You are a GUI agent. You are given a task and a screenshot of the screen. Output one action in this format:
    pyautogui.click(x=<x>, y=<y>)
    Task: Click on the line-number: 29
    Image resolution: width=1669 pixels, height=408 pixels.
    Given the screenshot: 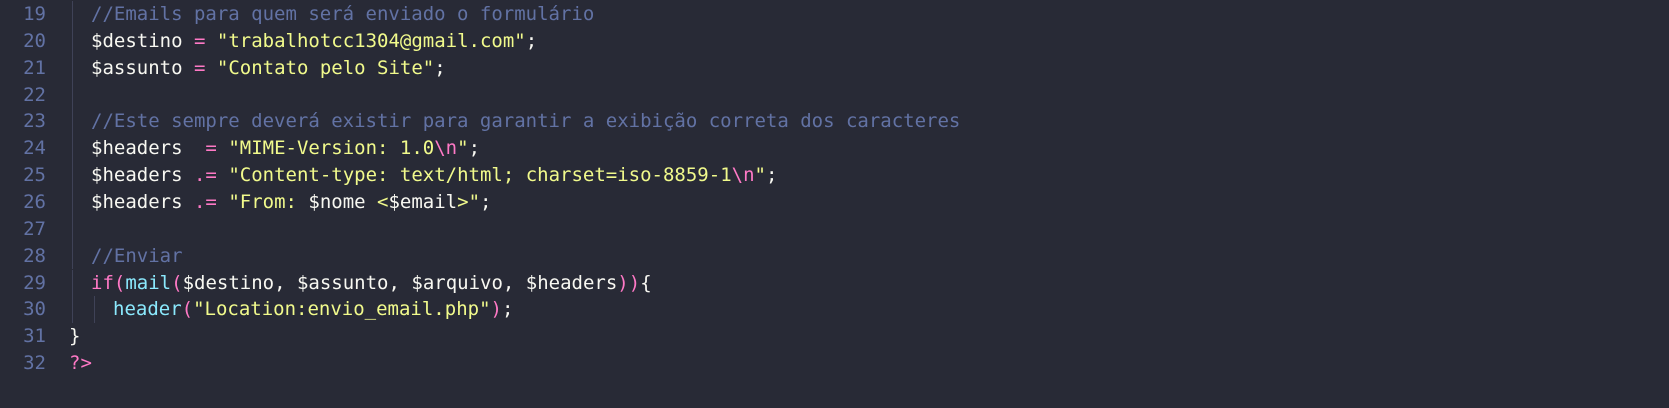 What is the action you would take?
    pyautogui.click(x=34, y=282)
    